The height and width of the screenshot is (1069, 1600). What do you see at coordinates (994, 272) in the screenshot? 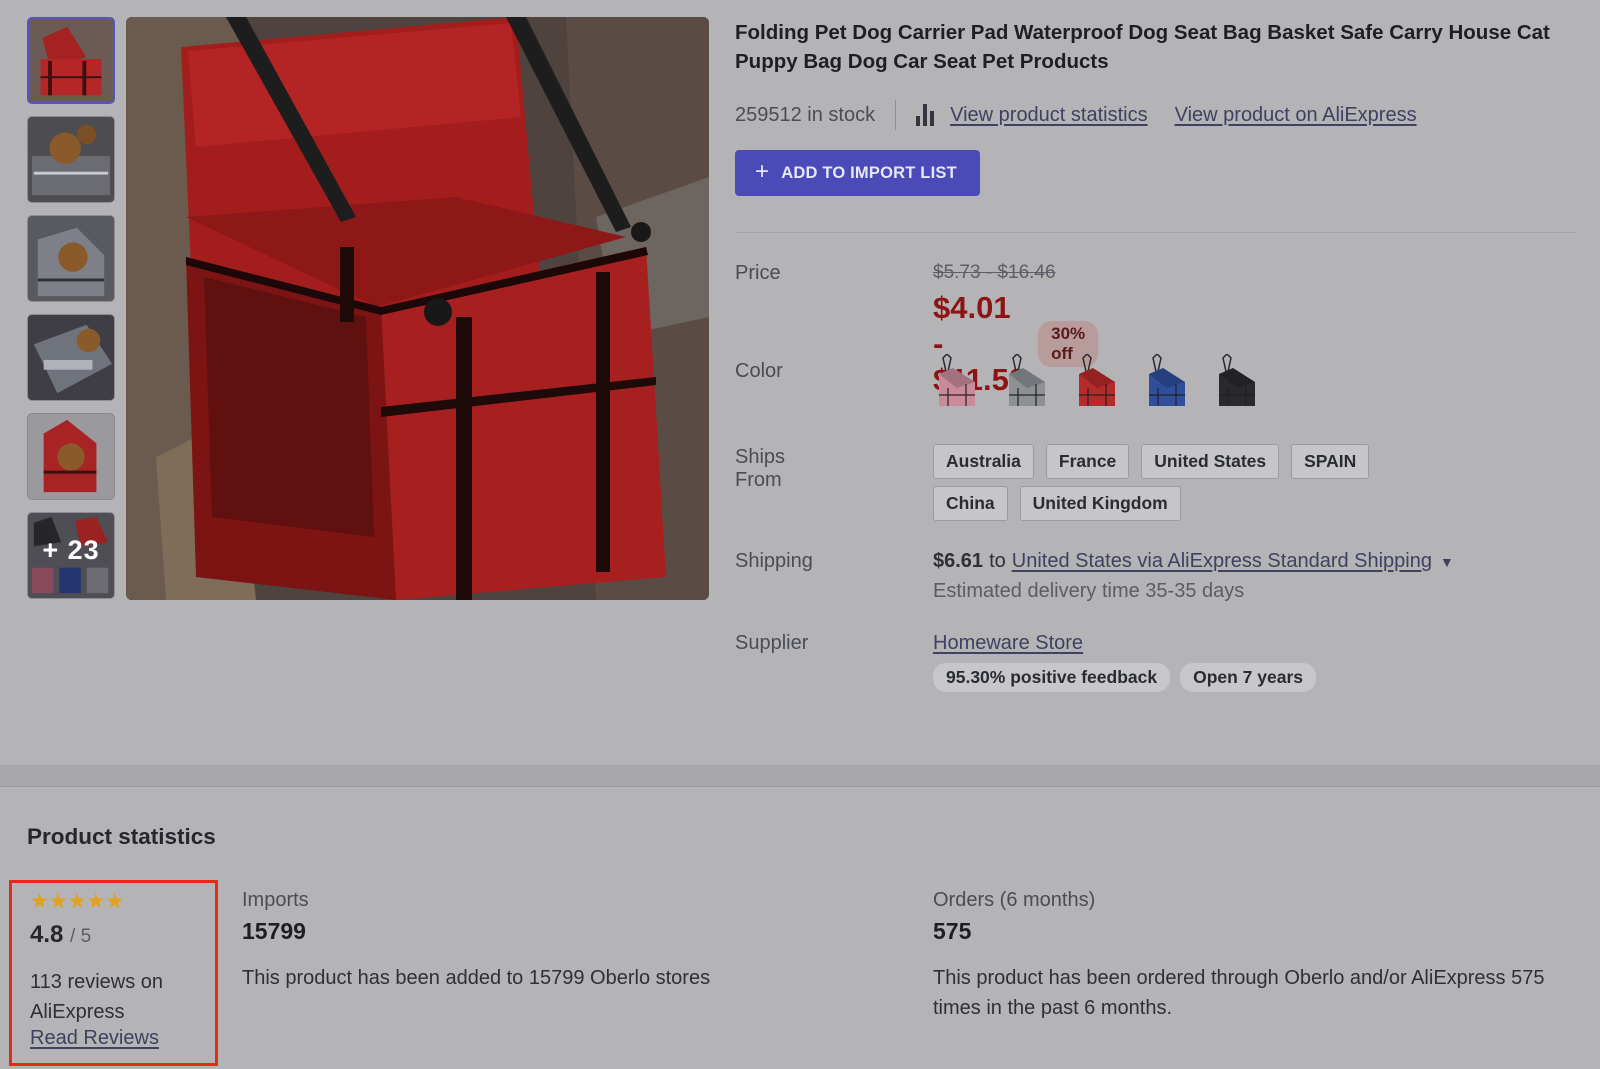
I see `original-price: $5.73 - $16.46` at bounding box center [994, 272].